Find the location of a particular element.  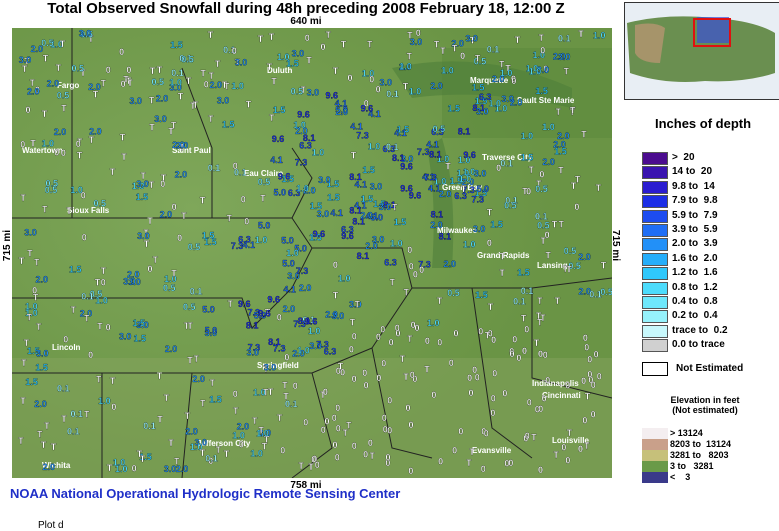

elevation-row: 8203 to 13124 is located at coordinates (710, 444).